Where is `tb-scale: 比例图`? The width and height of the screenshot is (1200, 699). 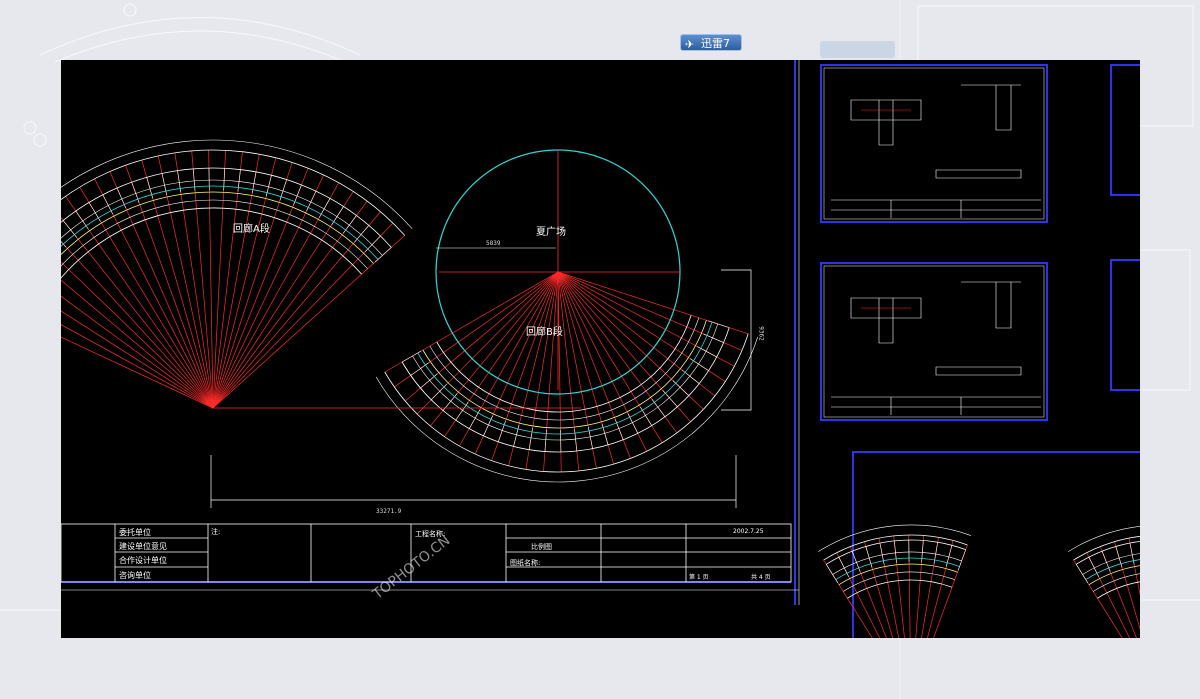
tb-scale: 比例图 is located at coordinates (541, 547).